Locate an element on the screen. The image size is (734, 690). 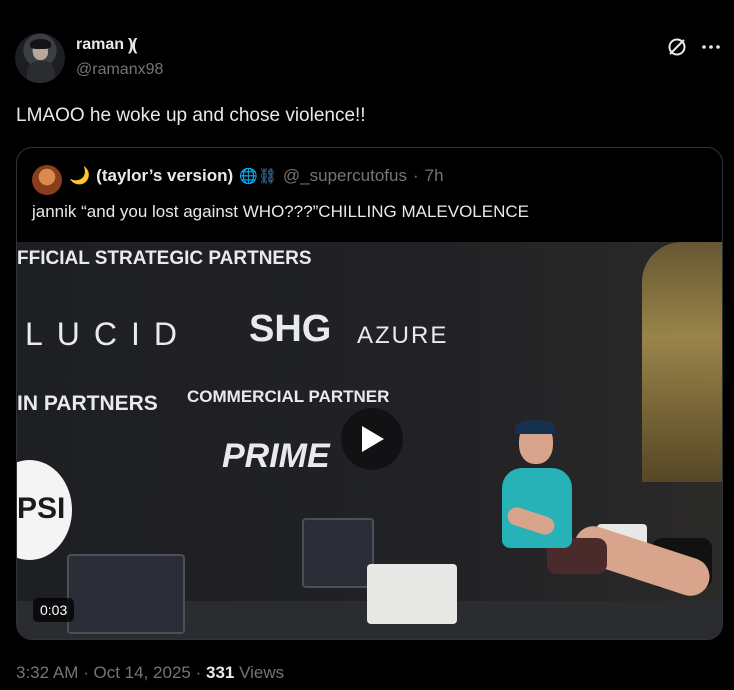
name-glyph-icon: )( is located at coordinates (132, 44).